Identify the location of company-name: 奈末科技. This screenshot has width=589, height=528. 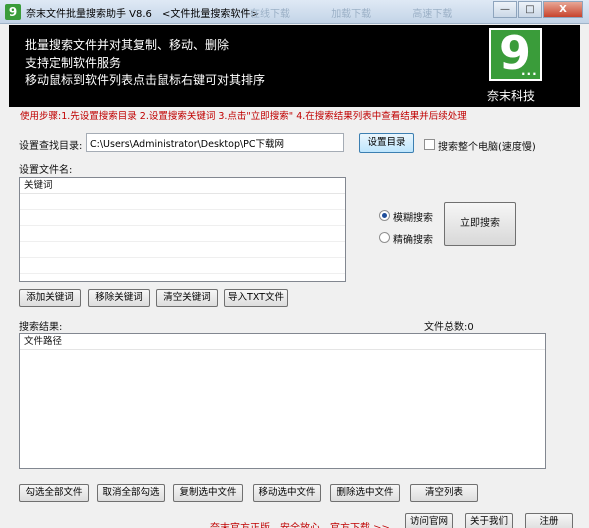
(511, 96).